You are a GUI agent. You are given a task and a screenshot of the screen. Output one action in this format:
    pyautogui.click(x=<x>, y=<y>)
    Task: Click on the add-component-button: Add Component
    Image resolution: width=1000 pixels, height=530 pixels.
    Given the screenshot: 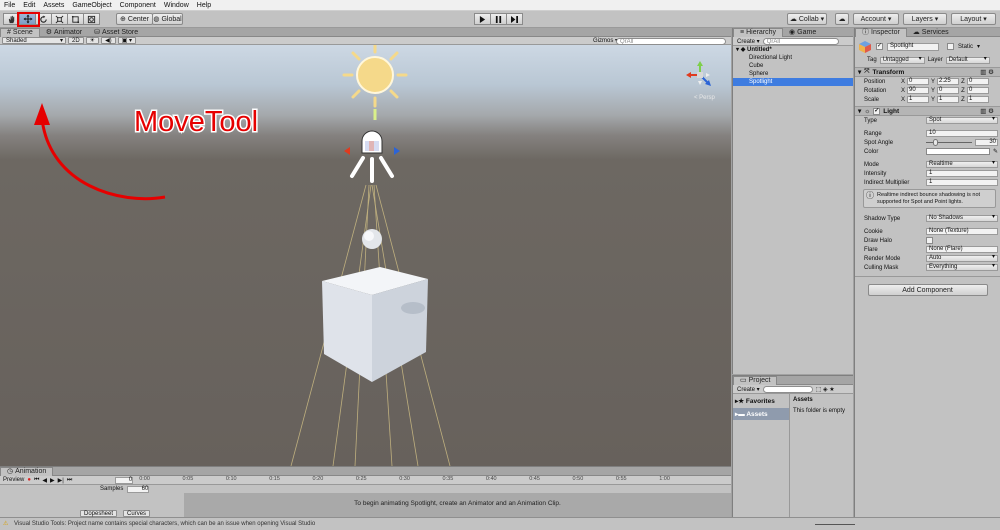 What is the action you would take?
    pyautogui.click(x=927, y=290)
    